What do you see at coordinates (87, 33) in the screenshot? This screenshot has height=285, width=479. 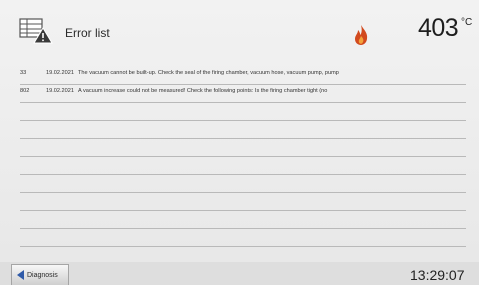 I see `page-title: Error list` at bounding box center [87, 33].